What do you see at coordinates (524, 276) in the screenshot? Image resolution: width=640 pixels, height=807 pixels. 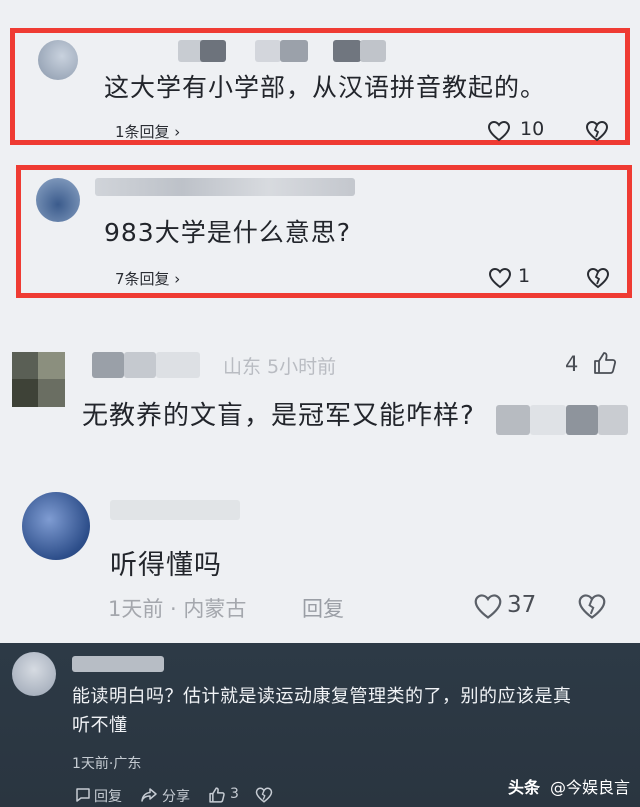 I see `like-count: 1` at bounding box center [524, 276].